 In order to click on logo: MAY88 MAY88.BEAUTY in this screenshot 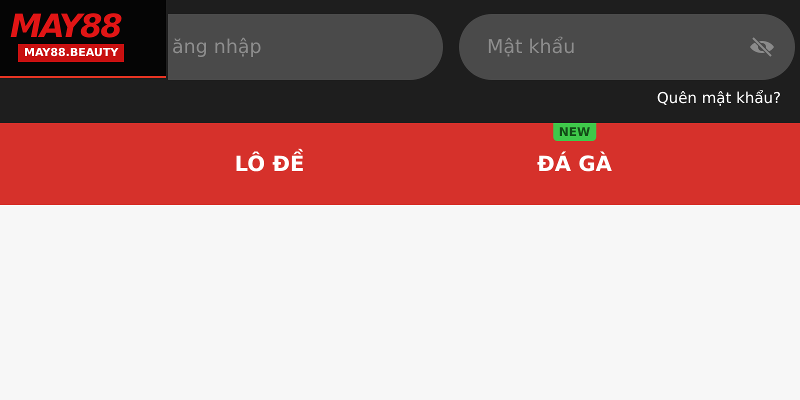, I will do `click(83, 39)`.